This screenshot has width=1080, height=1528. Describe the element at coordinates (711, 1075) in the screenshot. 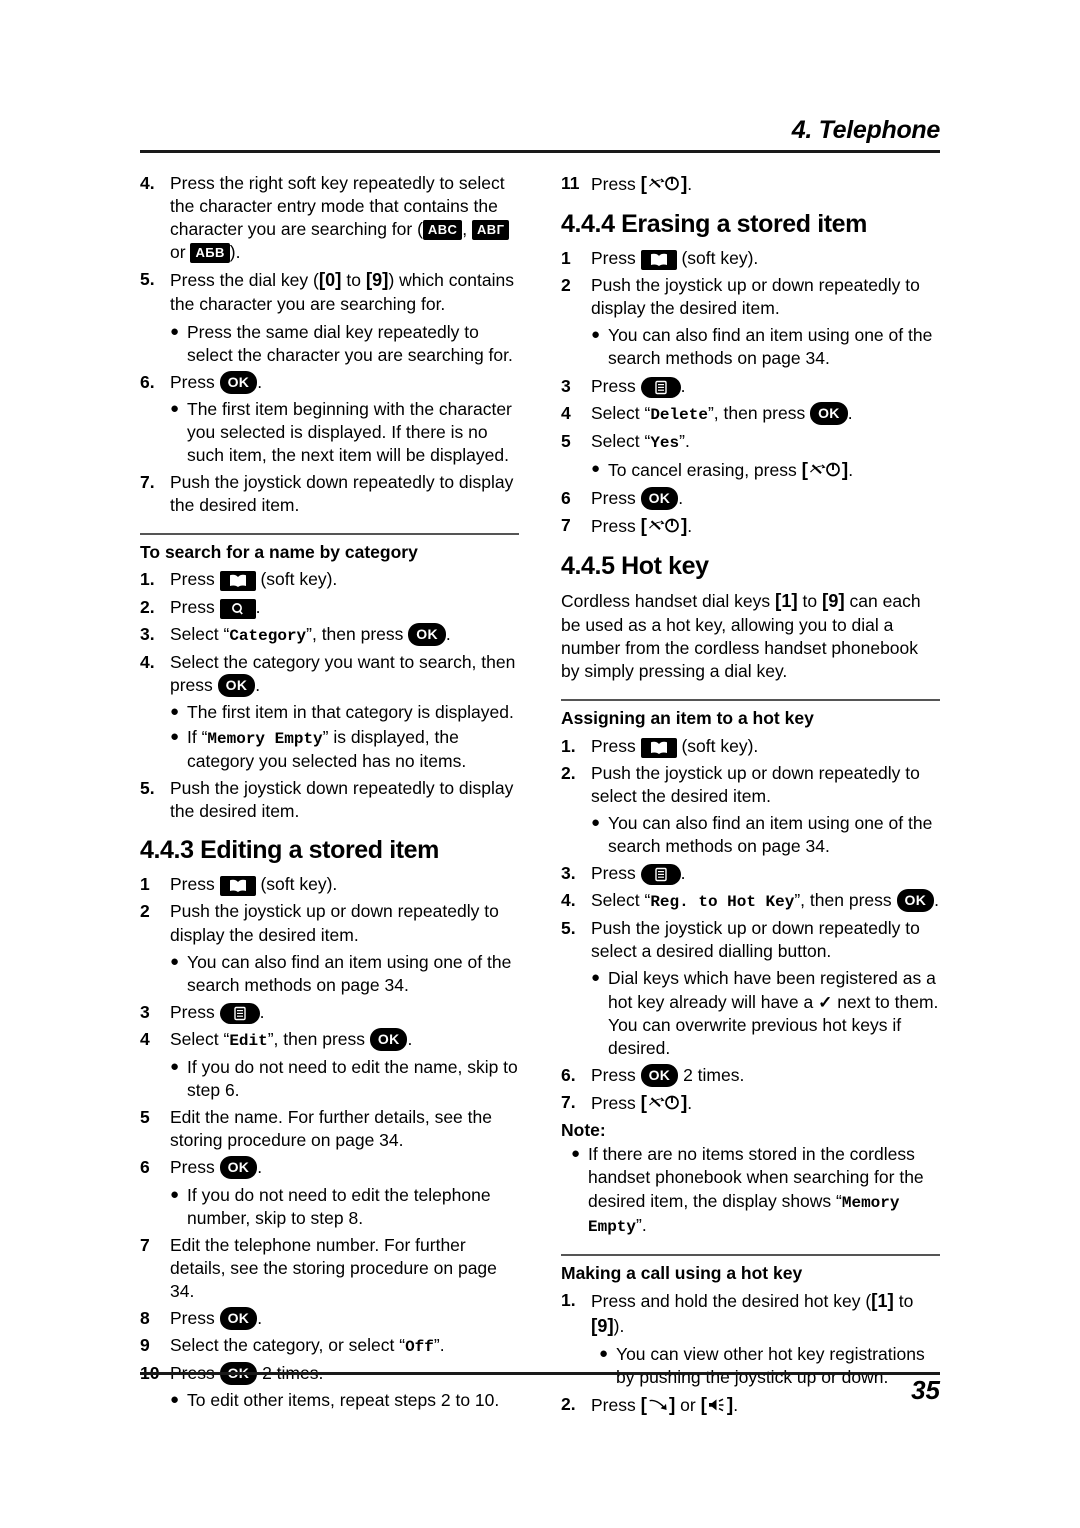

I see `step-text: 2 times.` at that location.